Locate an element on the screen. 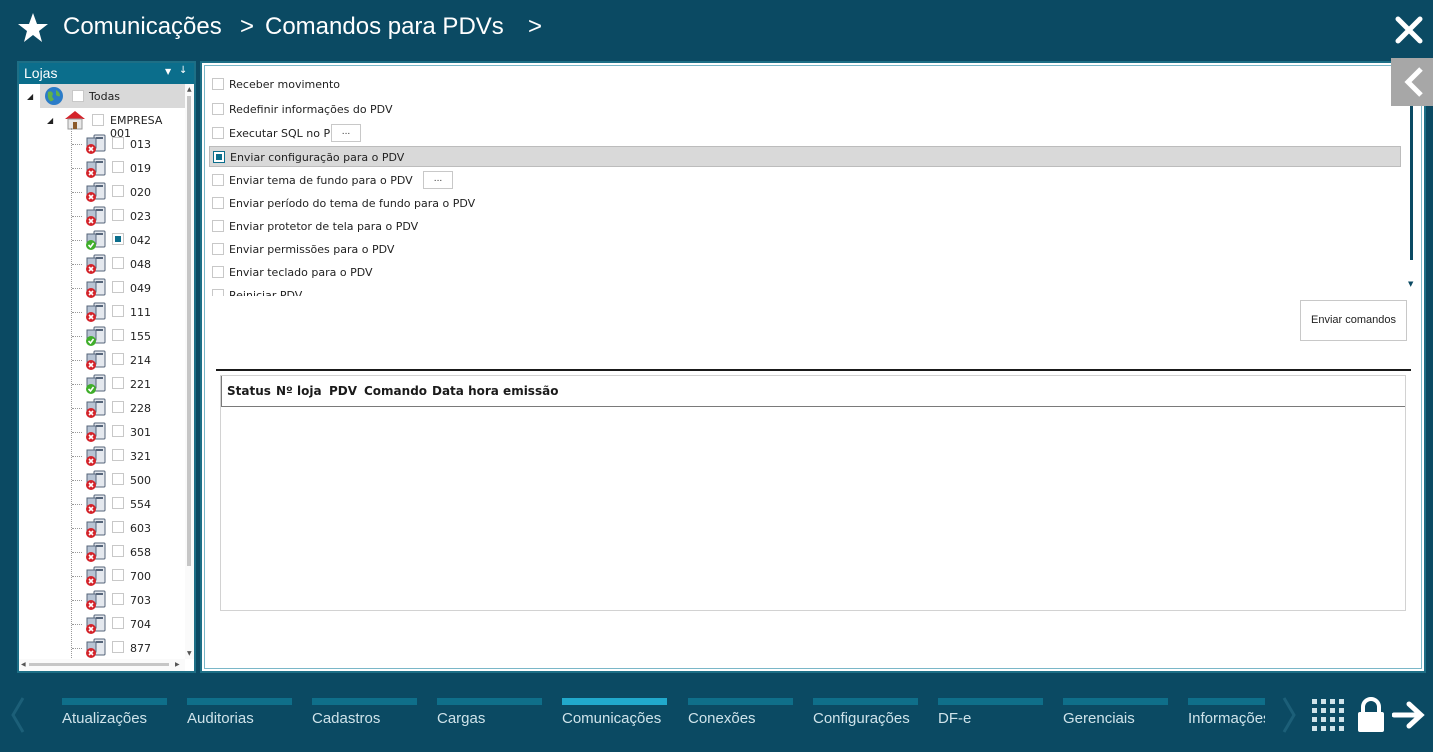 The height and width of the screenshot is (752, 1433). tree-item-store: 603 is located at coordinates (102, 528).